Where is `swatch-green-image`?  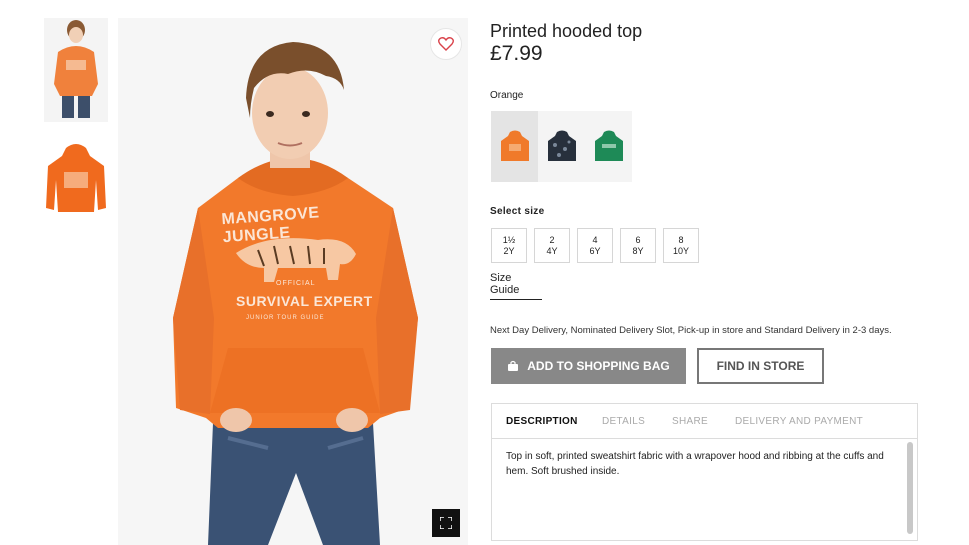 swatch-green-image is located at coordinates (608, 145).